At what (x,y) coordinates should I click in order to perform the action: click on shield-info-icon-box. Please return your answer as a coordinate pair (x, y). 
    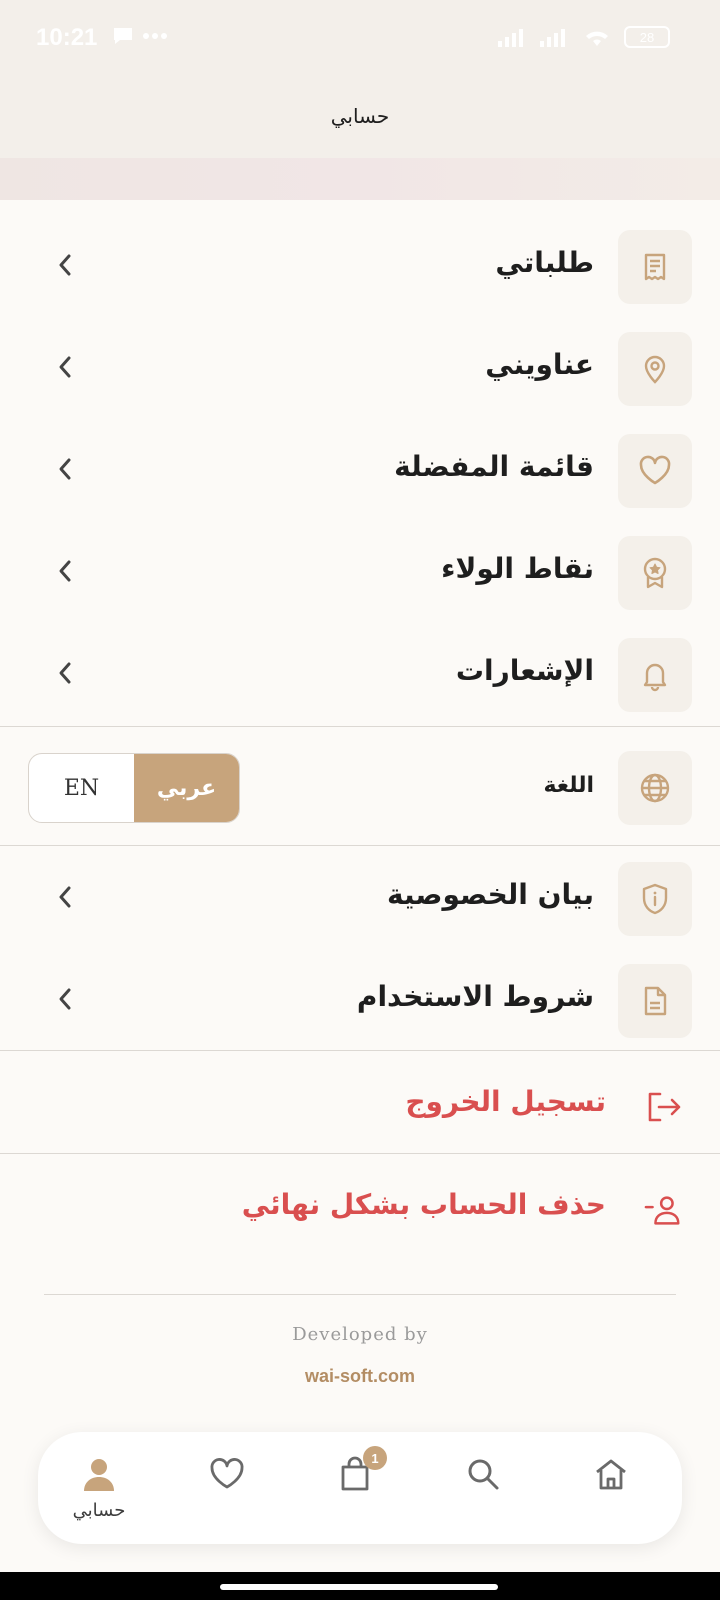
    Looking at the image, I should click on (655, 899).